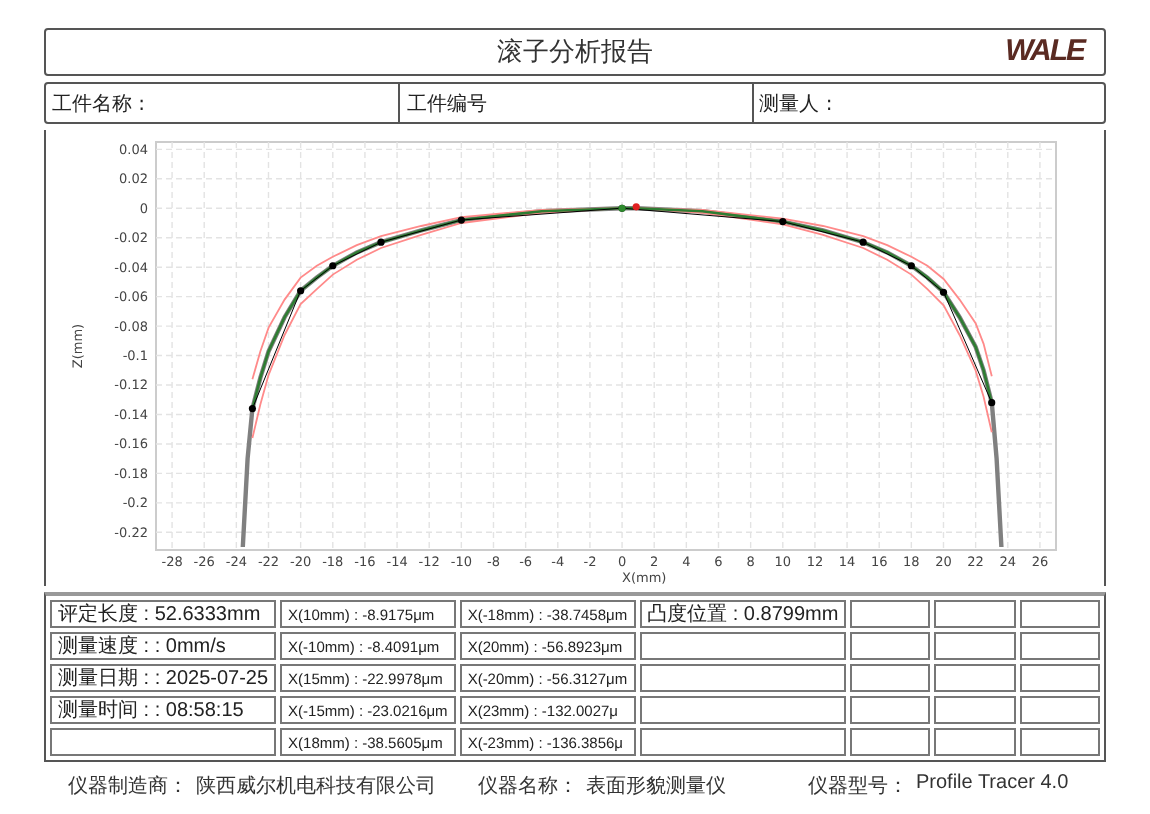 Image resolution: width=1150 pixels, height=814 pixels. Describe the element at coordinates (575, 53) in the screenshot. I see `report-title: 滚子分析报告` at that location.